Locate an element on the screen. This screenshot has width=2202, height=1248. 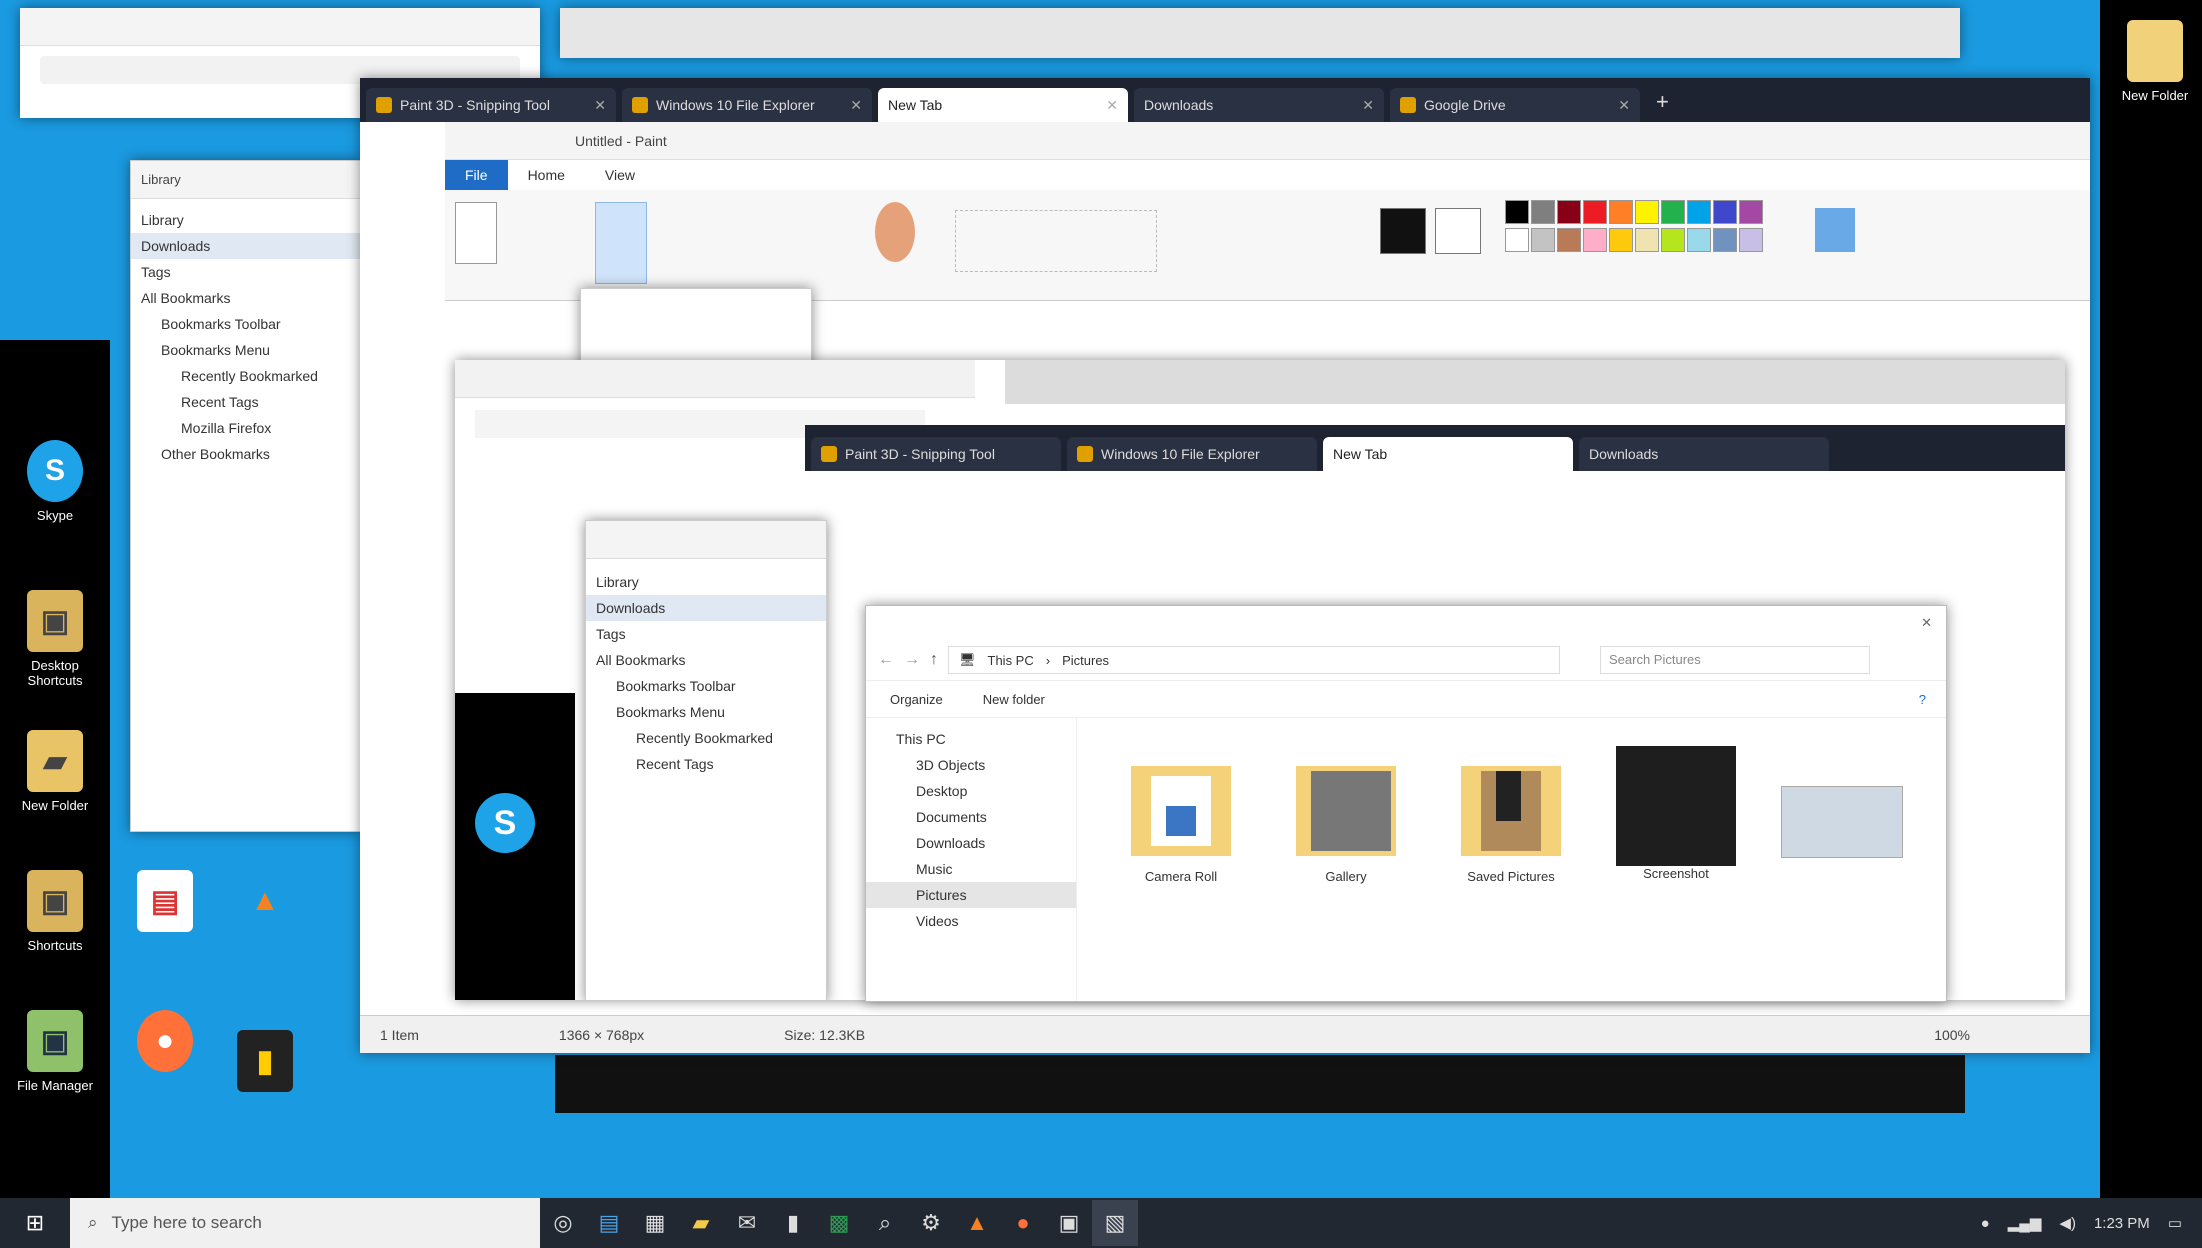
settings-icon: ⚙ is located at coordinates (931, 1223).